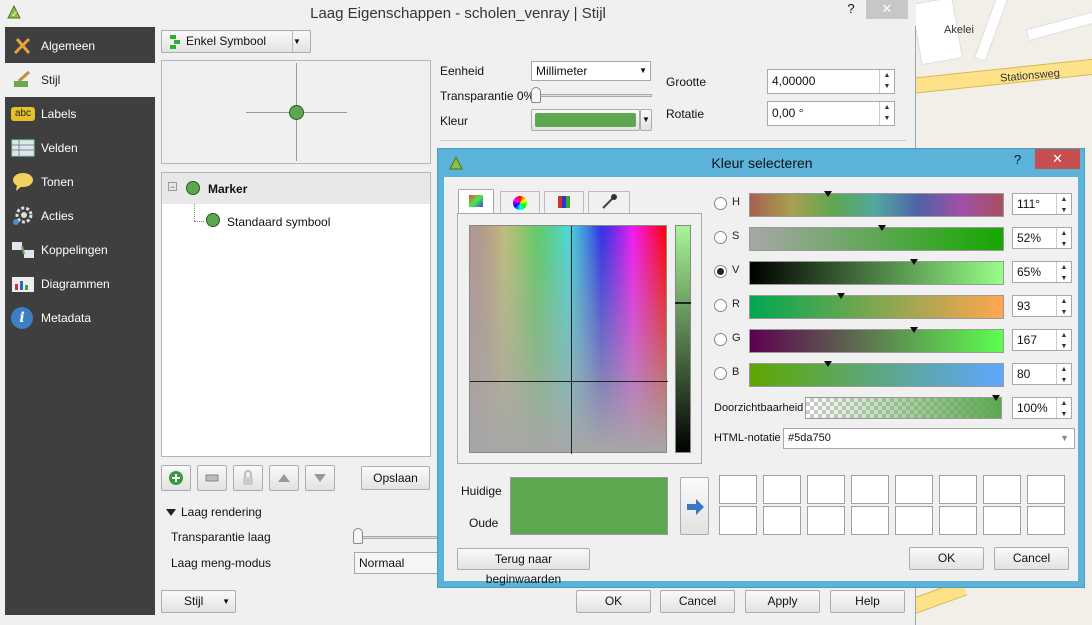  What do you see at coordinates (886, 81) in the screenshot?
I see `size-spinner: ▲ ▼` at bounding box center [886, 81].